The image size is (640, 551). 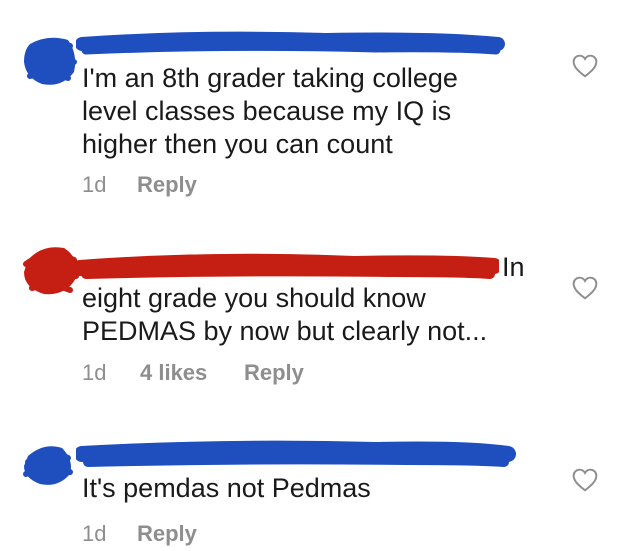 What do you see at coordinates (226, 488) in the screenshot?
I see `comment-body: It's pemdas not Pedmas` at bounding box center [226, 488].